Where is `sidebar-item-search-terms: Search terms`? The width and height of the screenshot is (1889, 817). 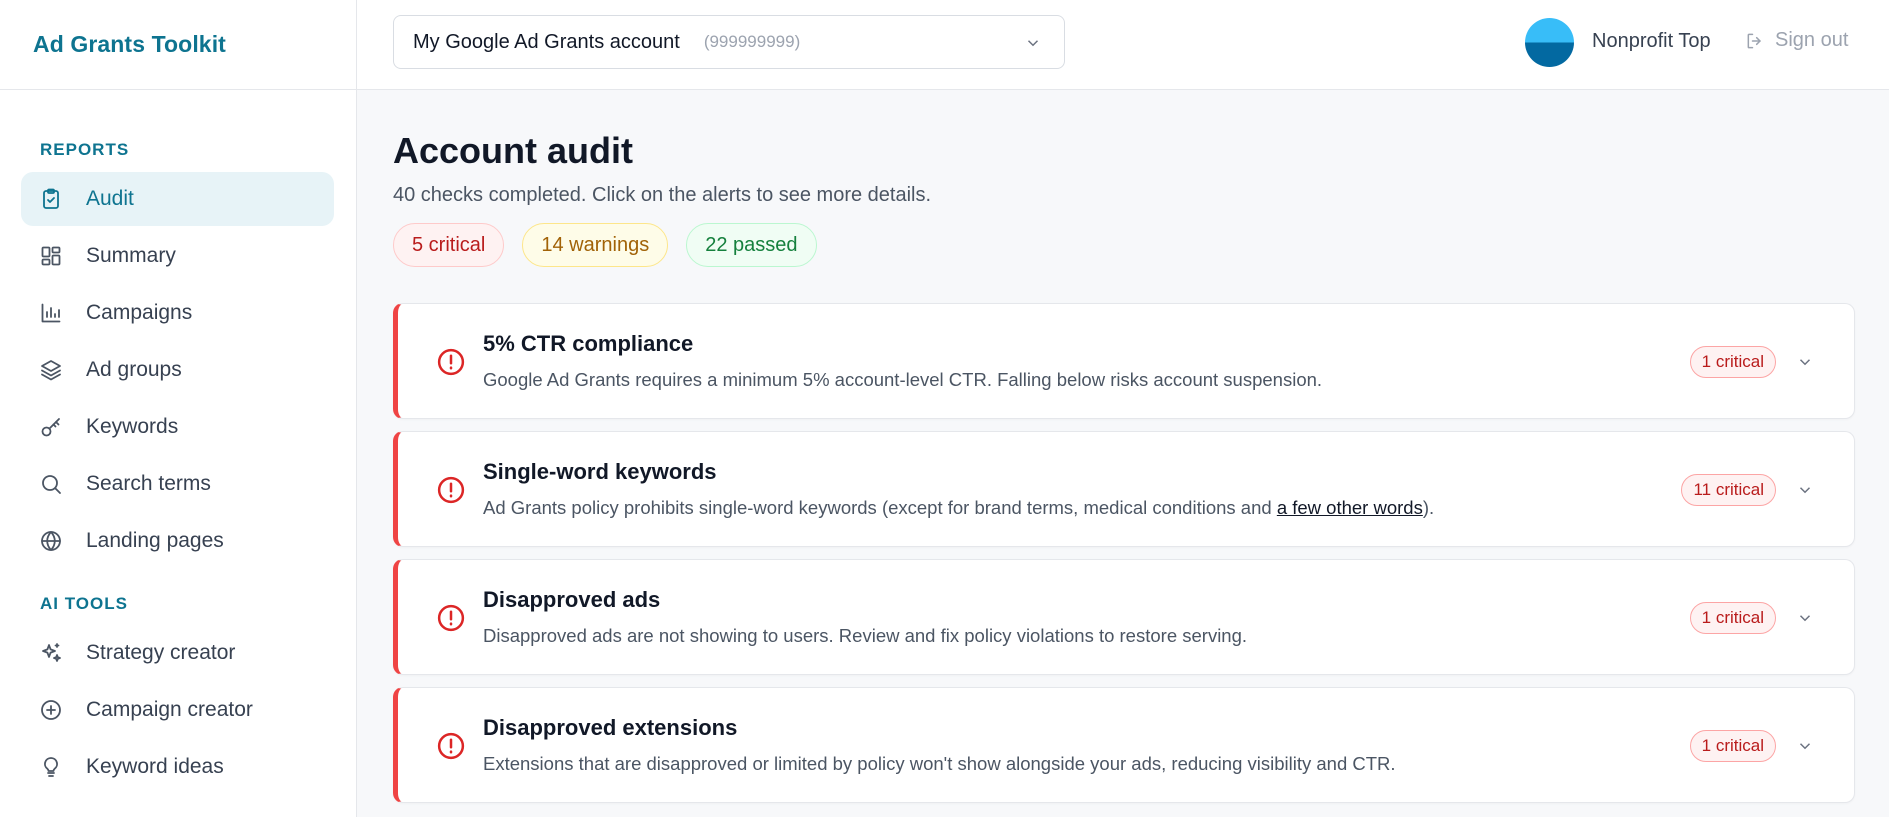 sidebar-item-search-terms: Search terms is located at coordinates (177, 484).